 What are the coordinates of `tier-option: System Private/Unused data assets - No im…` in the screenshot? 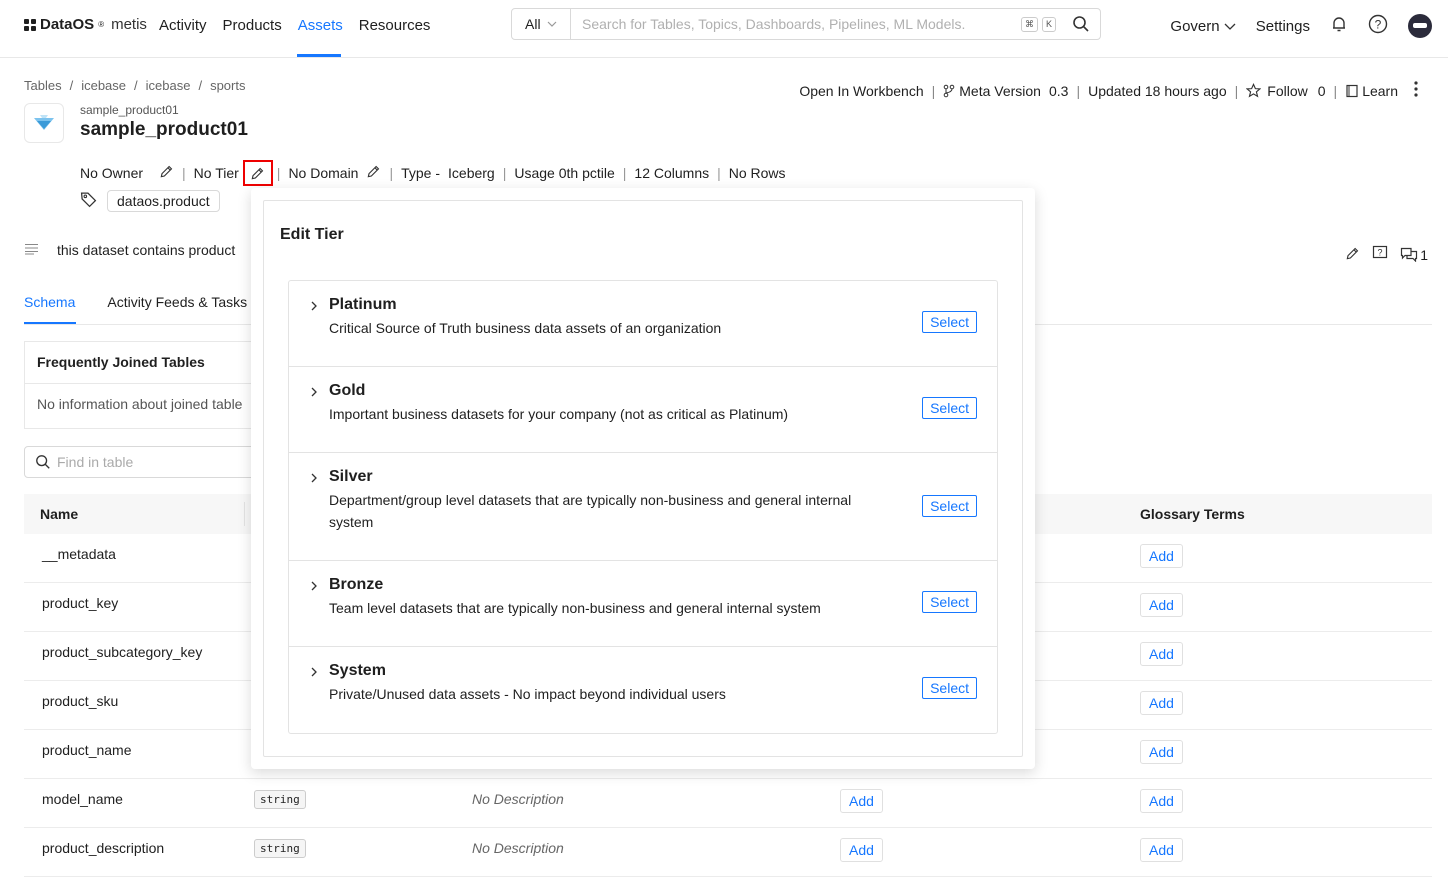 It's located at (643, 690).